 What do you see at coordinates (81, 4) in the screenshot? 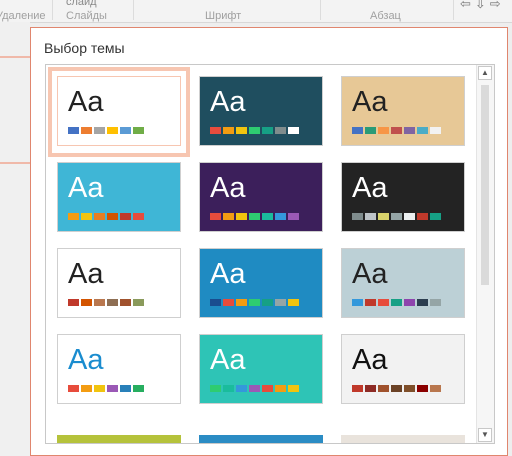
I see `slide-button: слайд` at bounding box center [81, 4].